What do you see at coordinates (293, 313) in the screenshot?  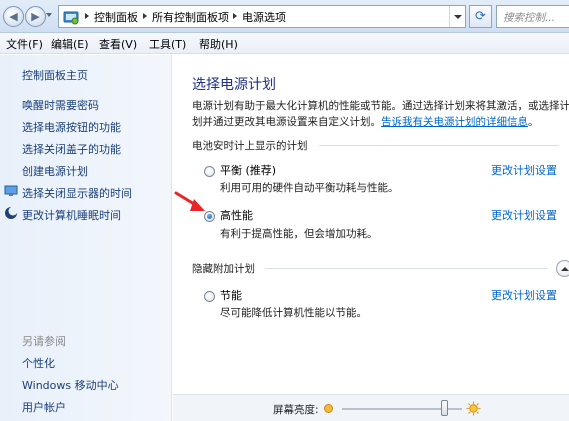 I see `plan-desc-power-saver: 尽可能降低计算机性能以节能。` at bounding box center [293, 313].